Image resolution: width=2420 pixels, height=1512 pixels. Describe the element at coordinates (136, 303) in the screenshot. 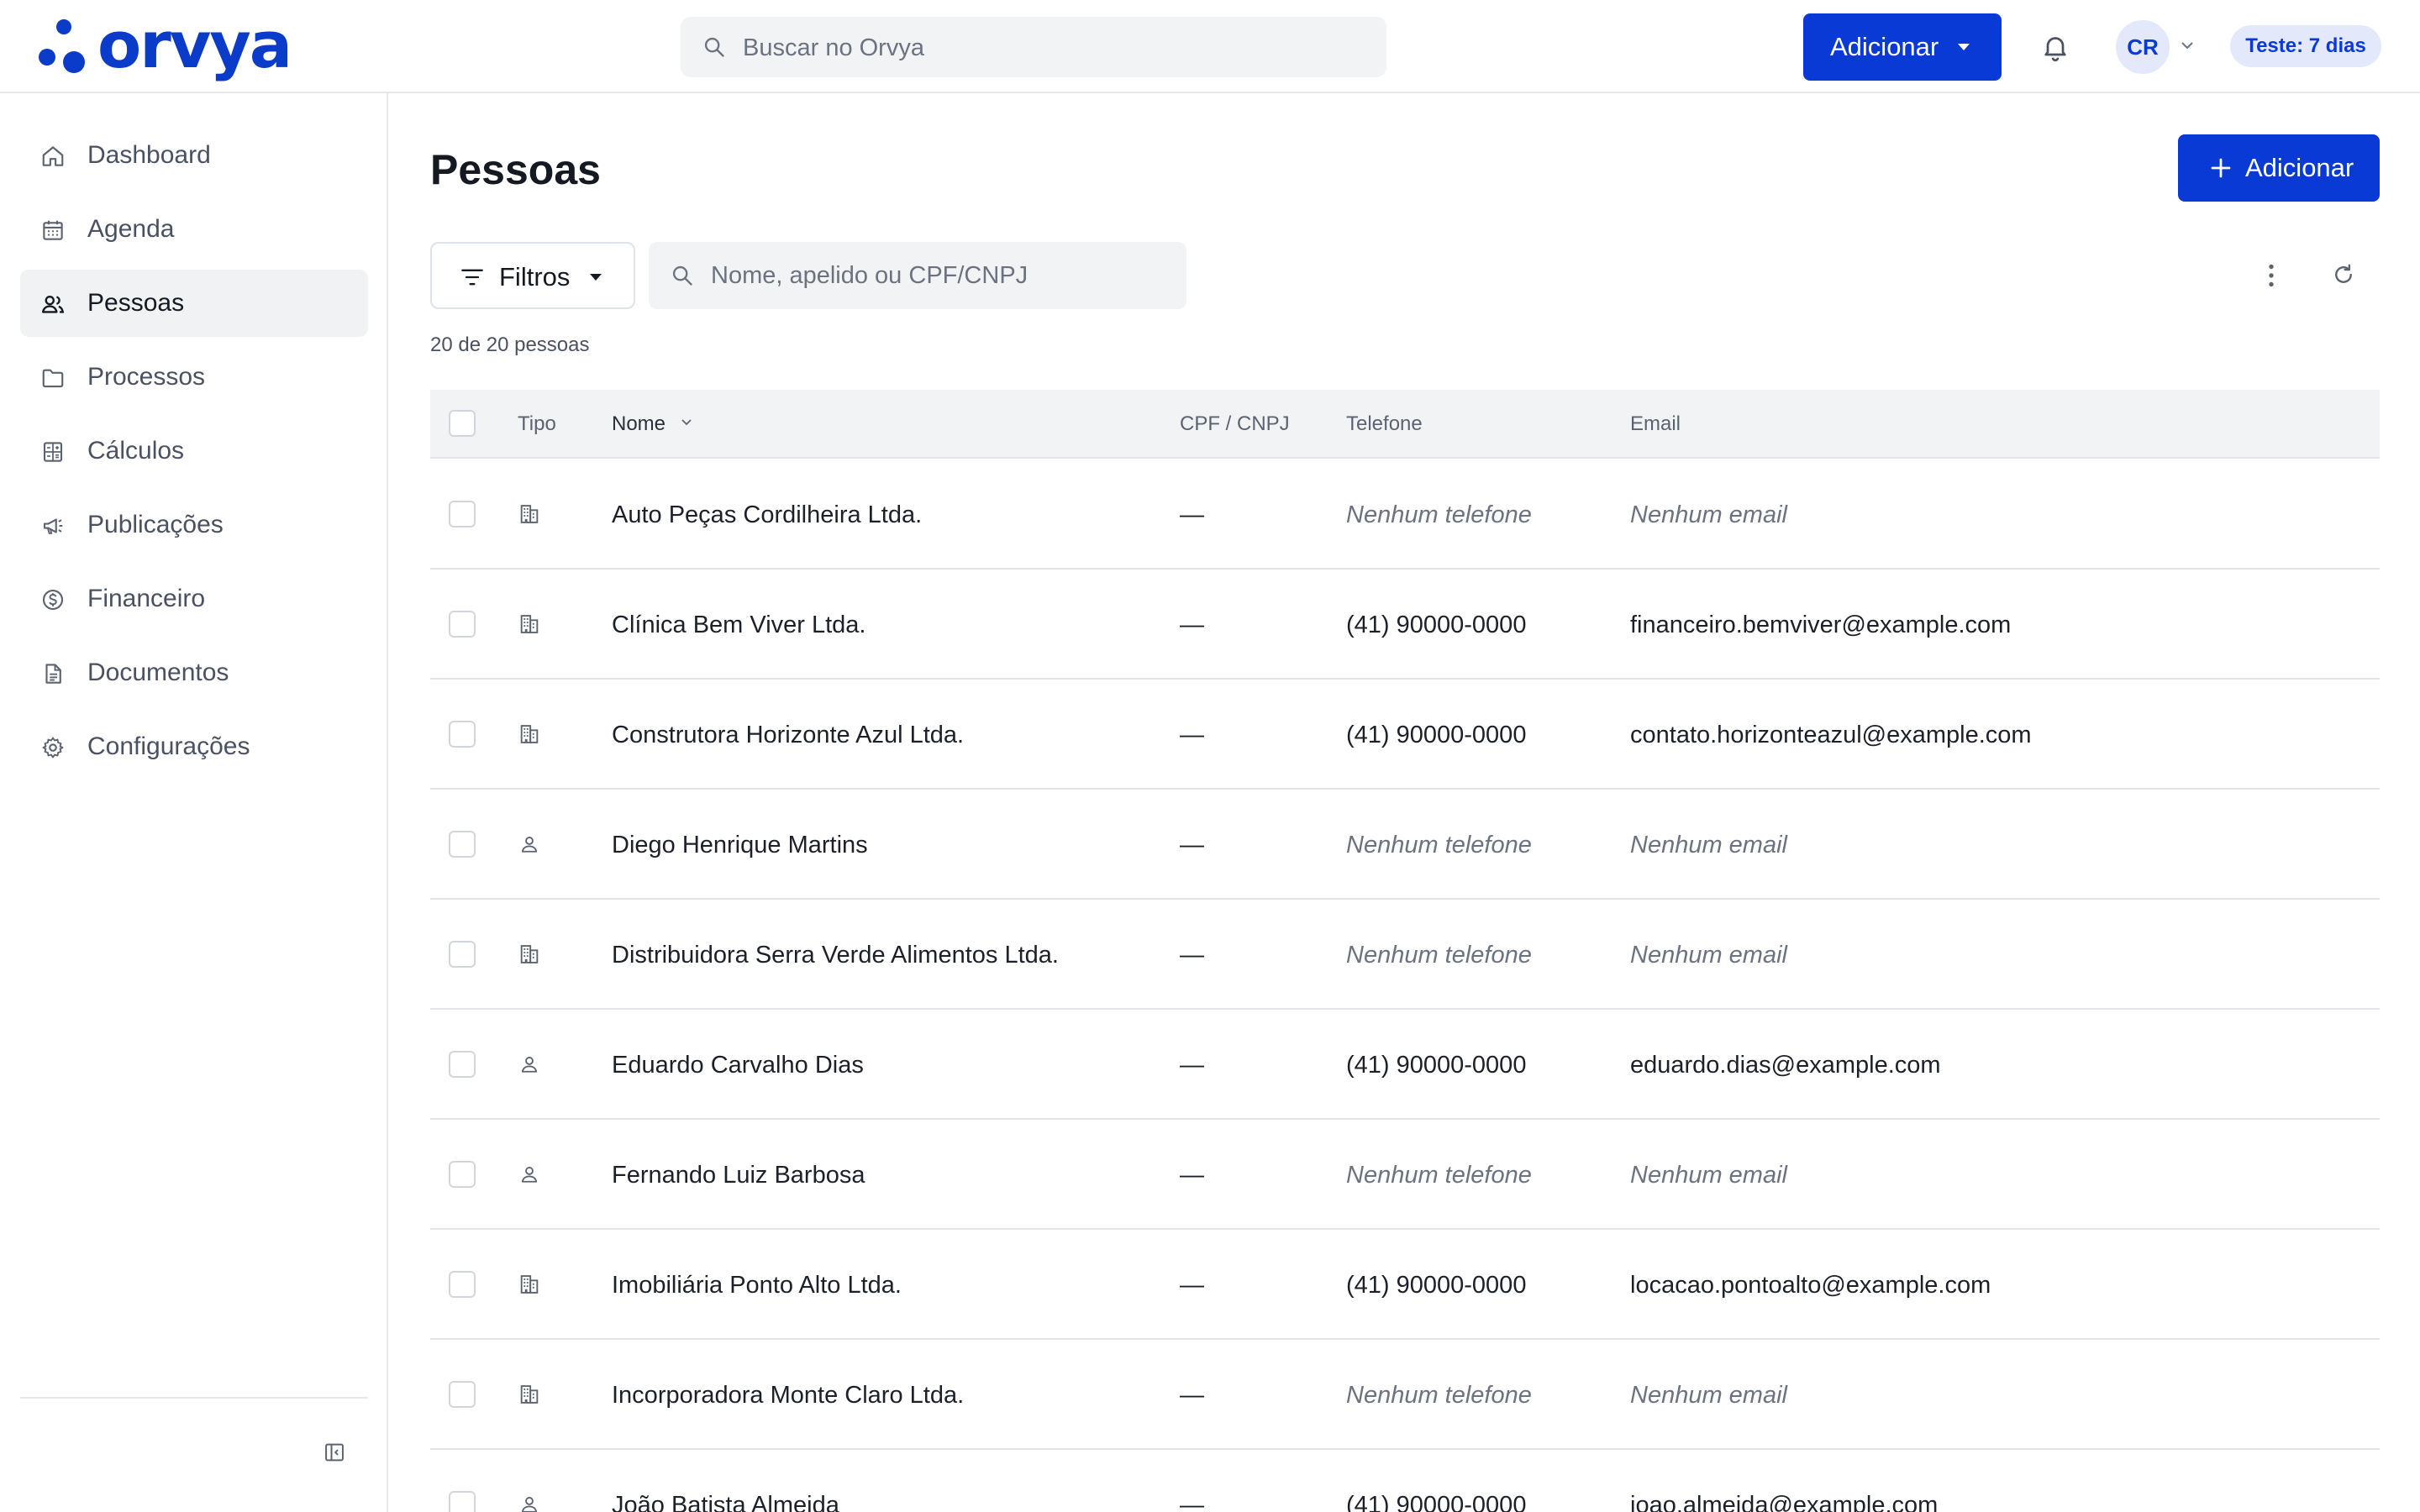

I see `sidebar-item-label: Pessoas` at that location.